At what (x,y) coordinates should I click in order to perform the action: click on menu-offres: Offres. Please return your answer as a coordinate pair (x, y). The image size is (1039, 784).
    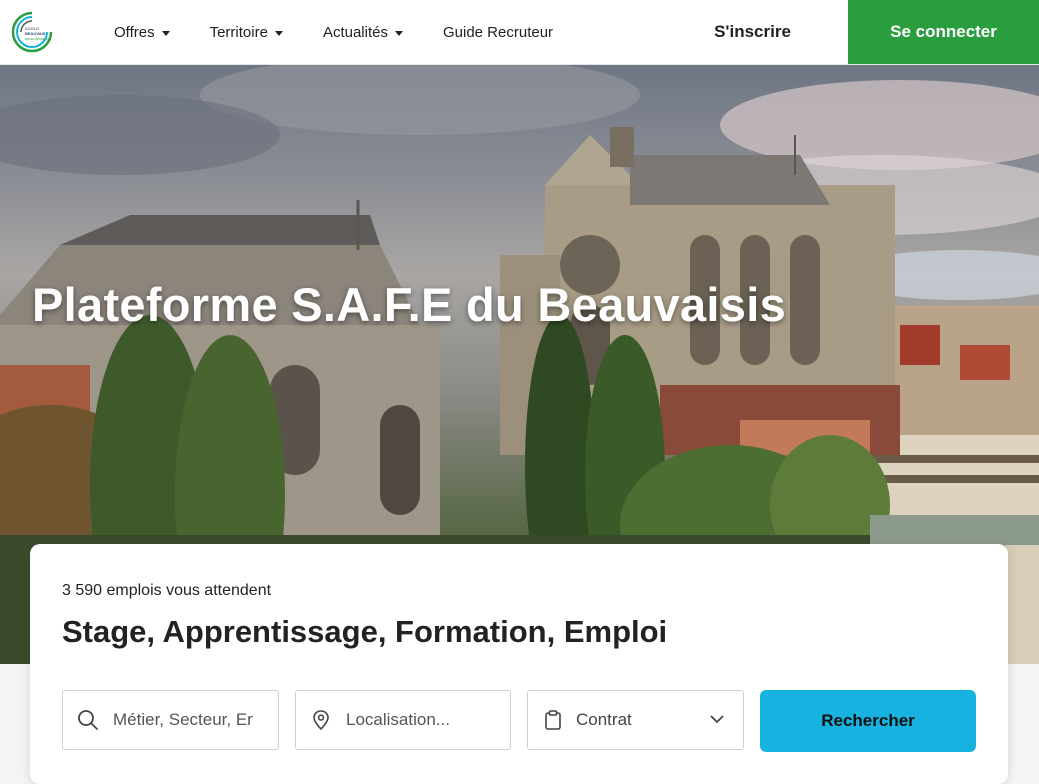
    Looking at the image, I should click on (142, 32).